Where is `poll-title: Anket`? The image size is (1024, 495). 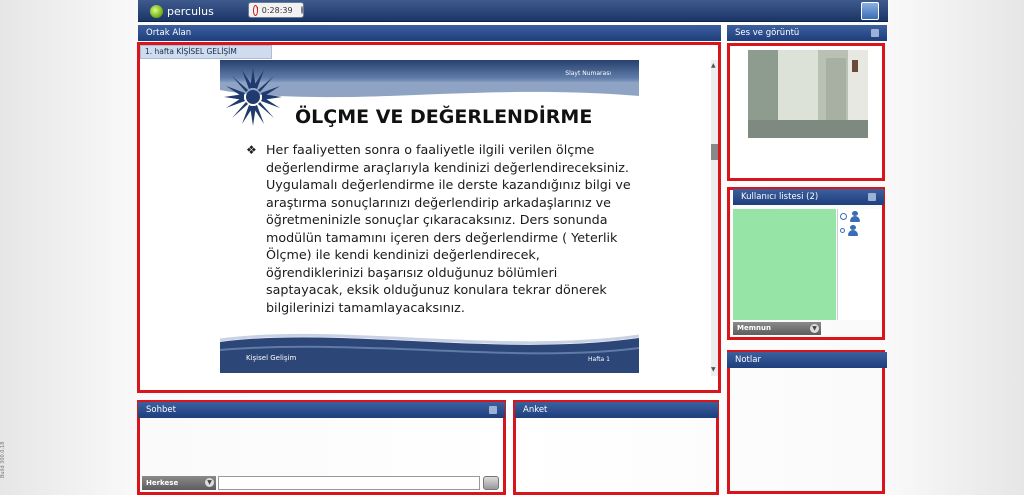
poll-title: Anket is located at coordinates (535, 410).